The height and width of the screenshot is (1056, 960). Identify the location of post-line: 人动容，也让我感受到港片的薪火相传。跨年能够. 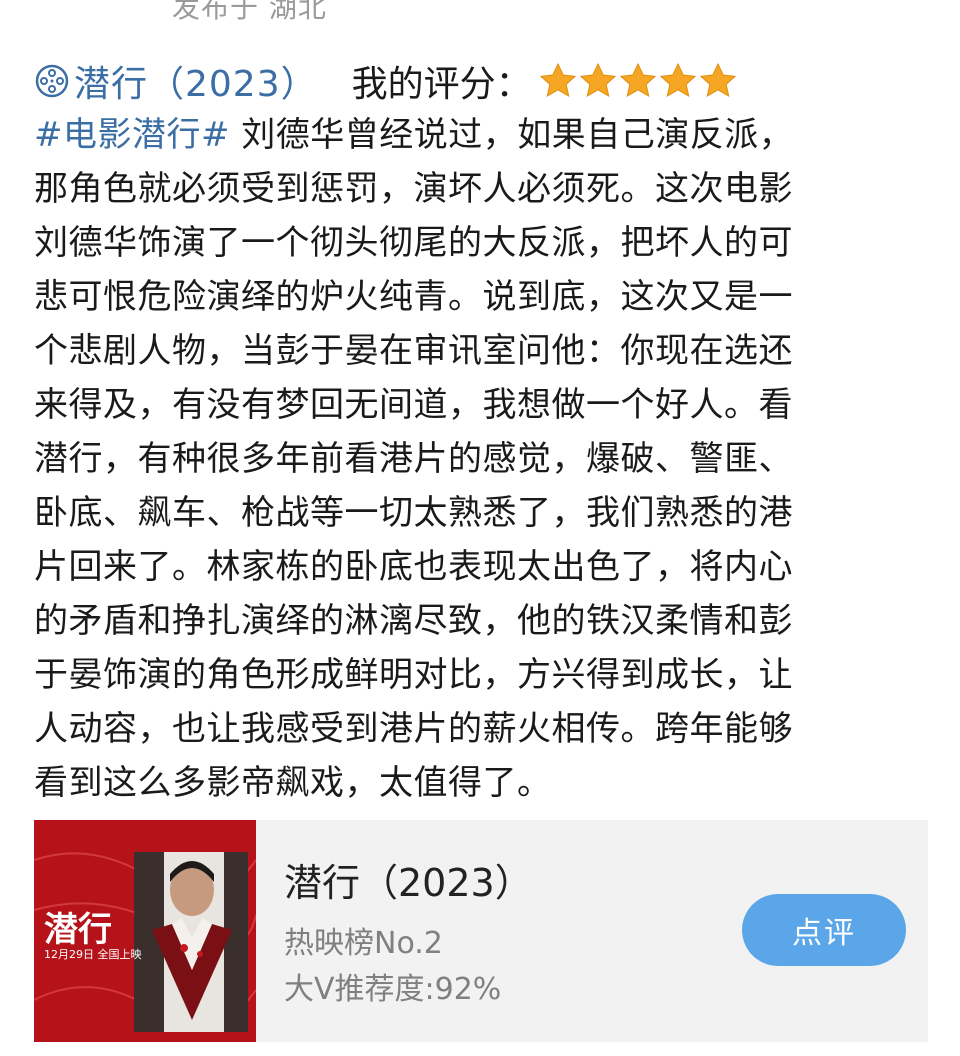
(413, 729).